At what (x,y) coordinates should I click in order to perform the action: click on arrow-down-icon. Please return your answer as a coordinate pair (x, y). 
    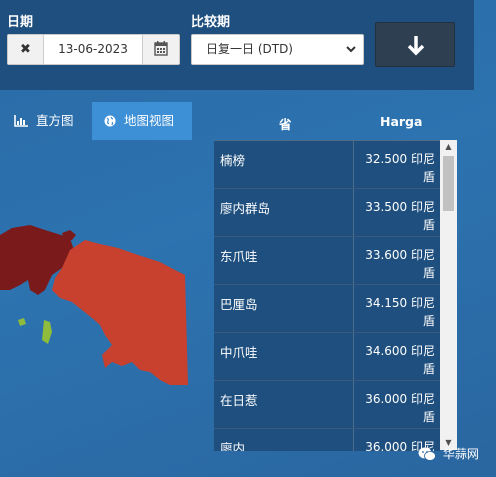
    Looking at the image, I should click on (416, 46).